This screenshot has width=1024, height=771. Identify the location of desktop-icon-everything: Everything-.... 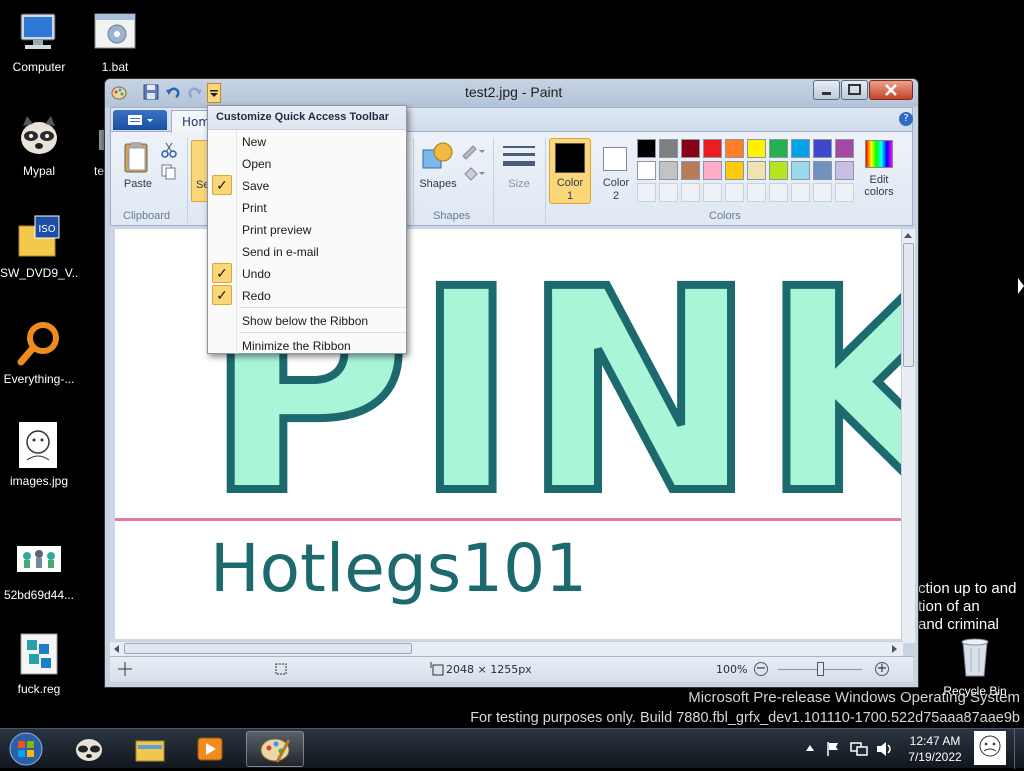
(39, 353).